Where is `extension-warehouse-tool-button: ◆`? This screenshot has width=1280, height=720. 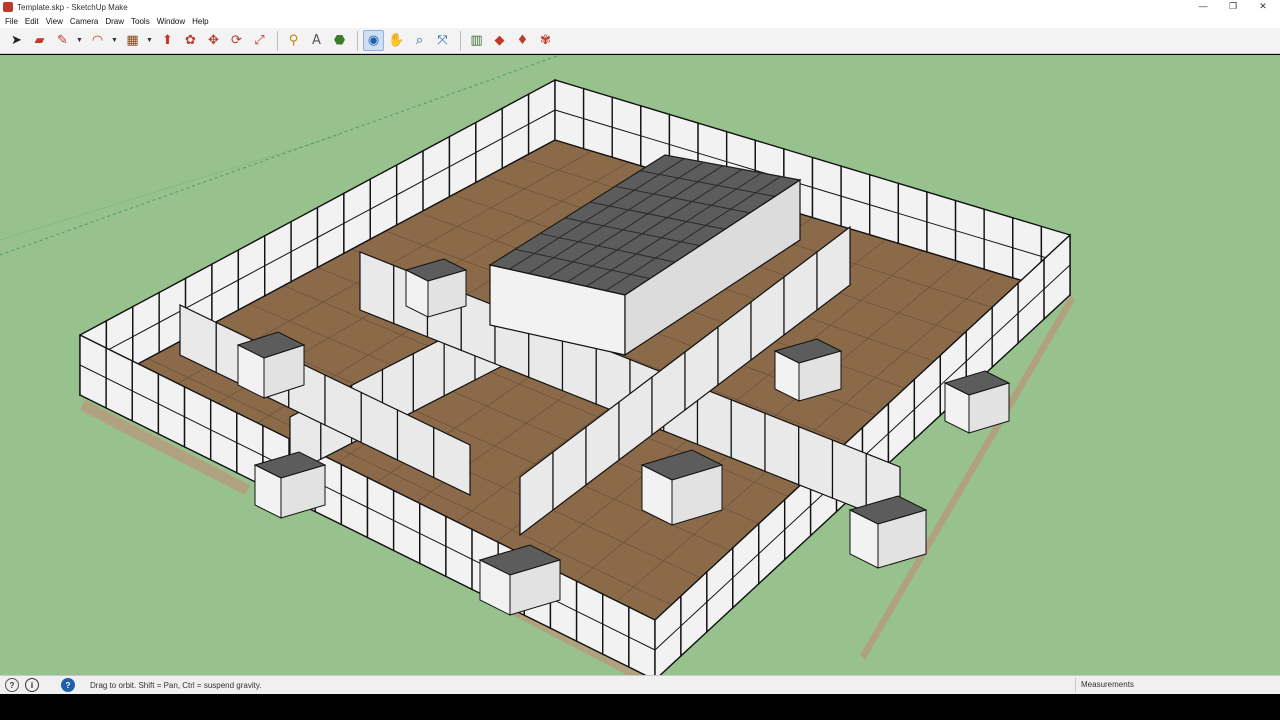 extension-warehouse-tool-button: ◆ is located at coordinates (499, 40).